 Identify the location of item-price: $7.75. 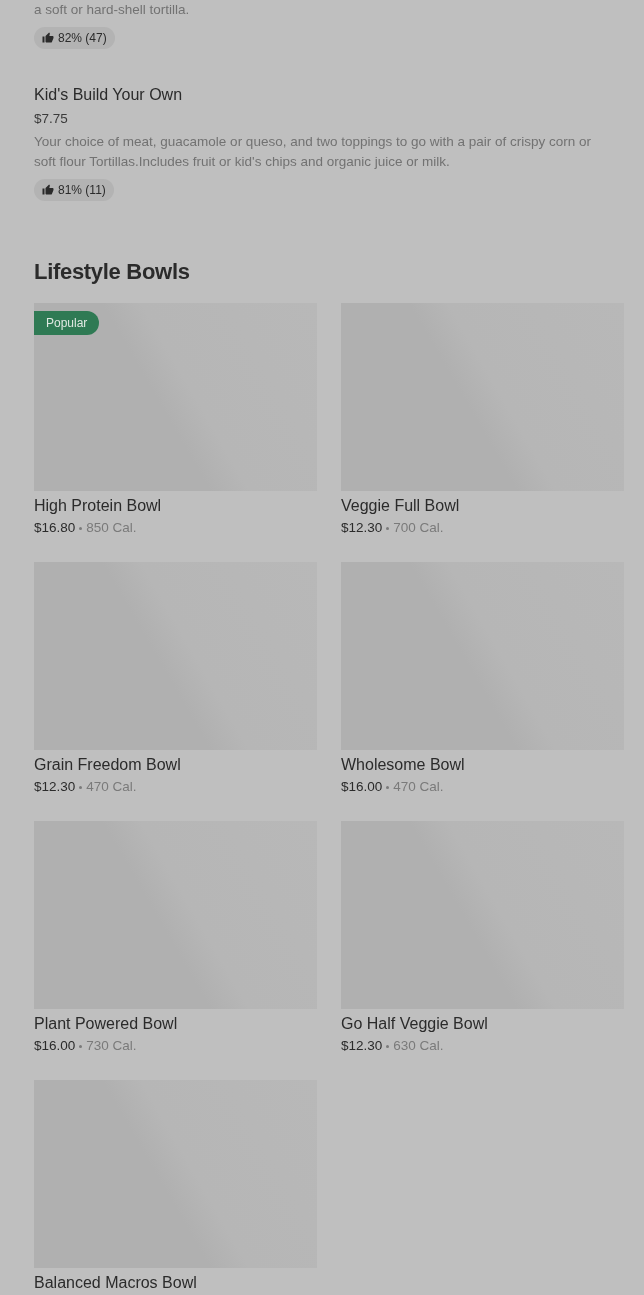
(51, 119).